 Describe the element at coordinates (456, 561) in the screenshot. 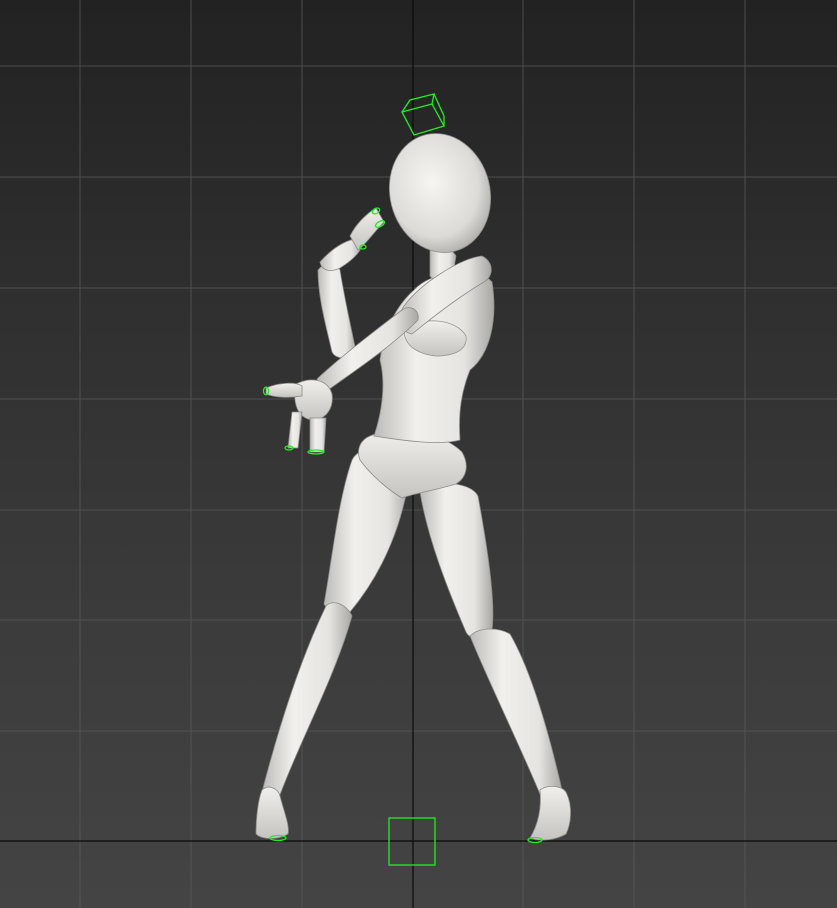

I see `right-thigh` at that location.